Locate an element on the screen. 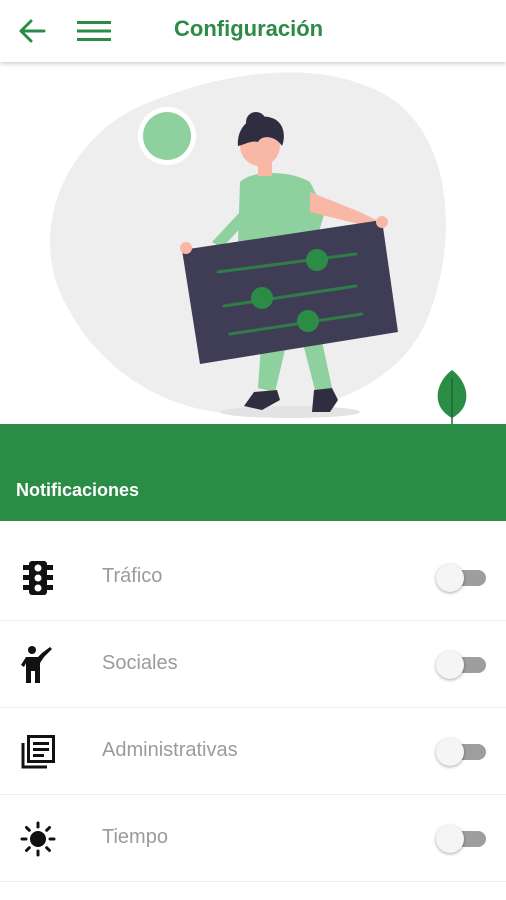  list-item-label: Tráfico is located at coordinates (132, 576).